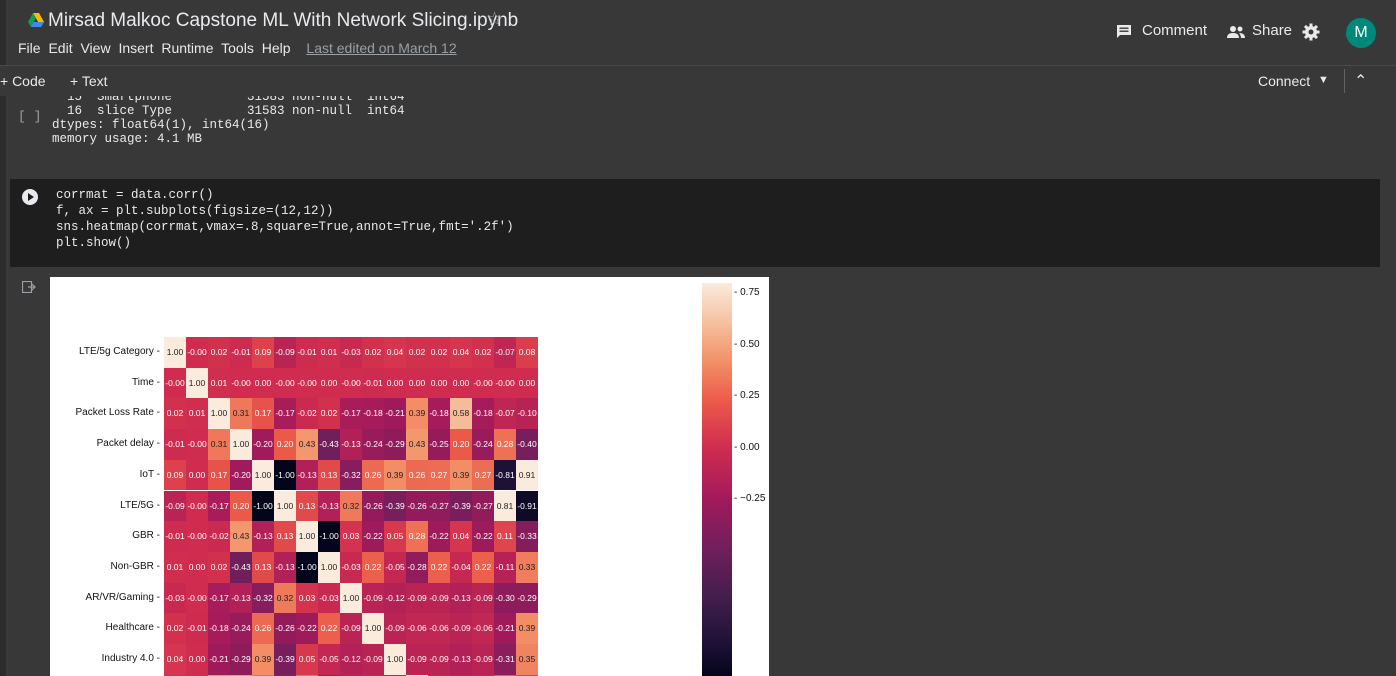  I want to click on heatmap-cell: 0.32, so click(351, 506).